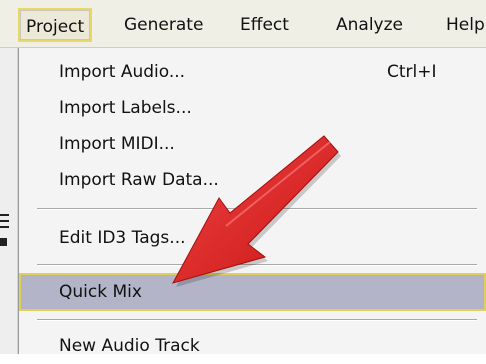 This screenshot has height=364, width=486. What do you see at coordinates (55, 25) in the screenshot?
I see `menu-project: Project` at bounding box center [55, 25].